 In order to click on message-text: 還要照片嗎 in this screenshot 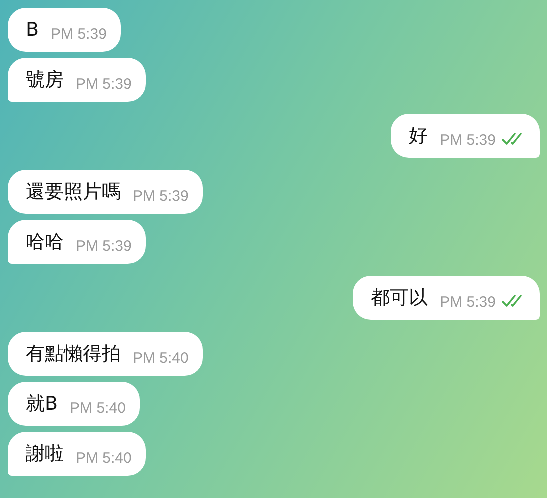, I will do `click(73, 192)`.